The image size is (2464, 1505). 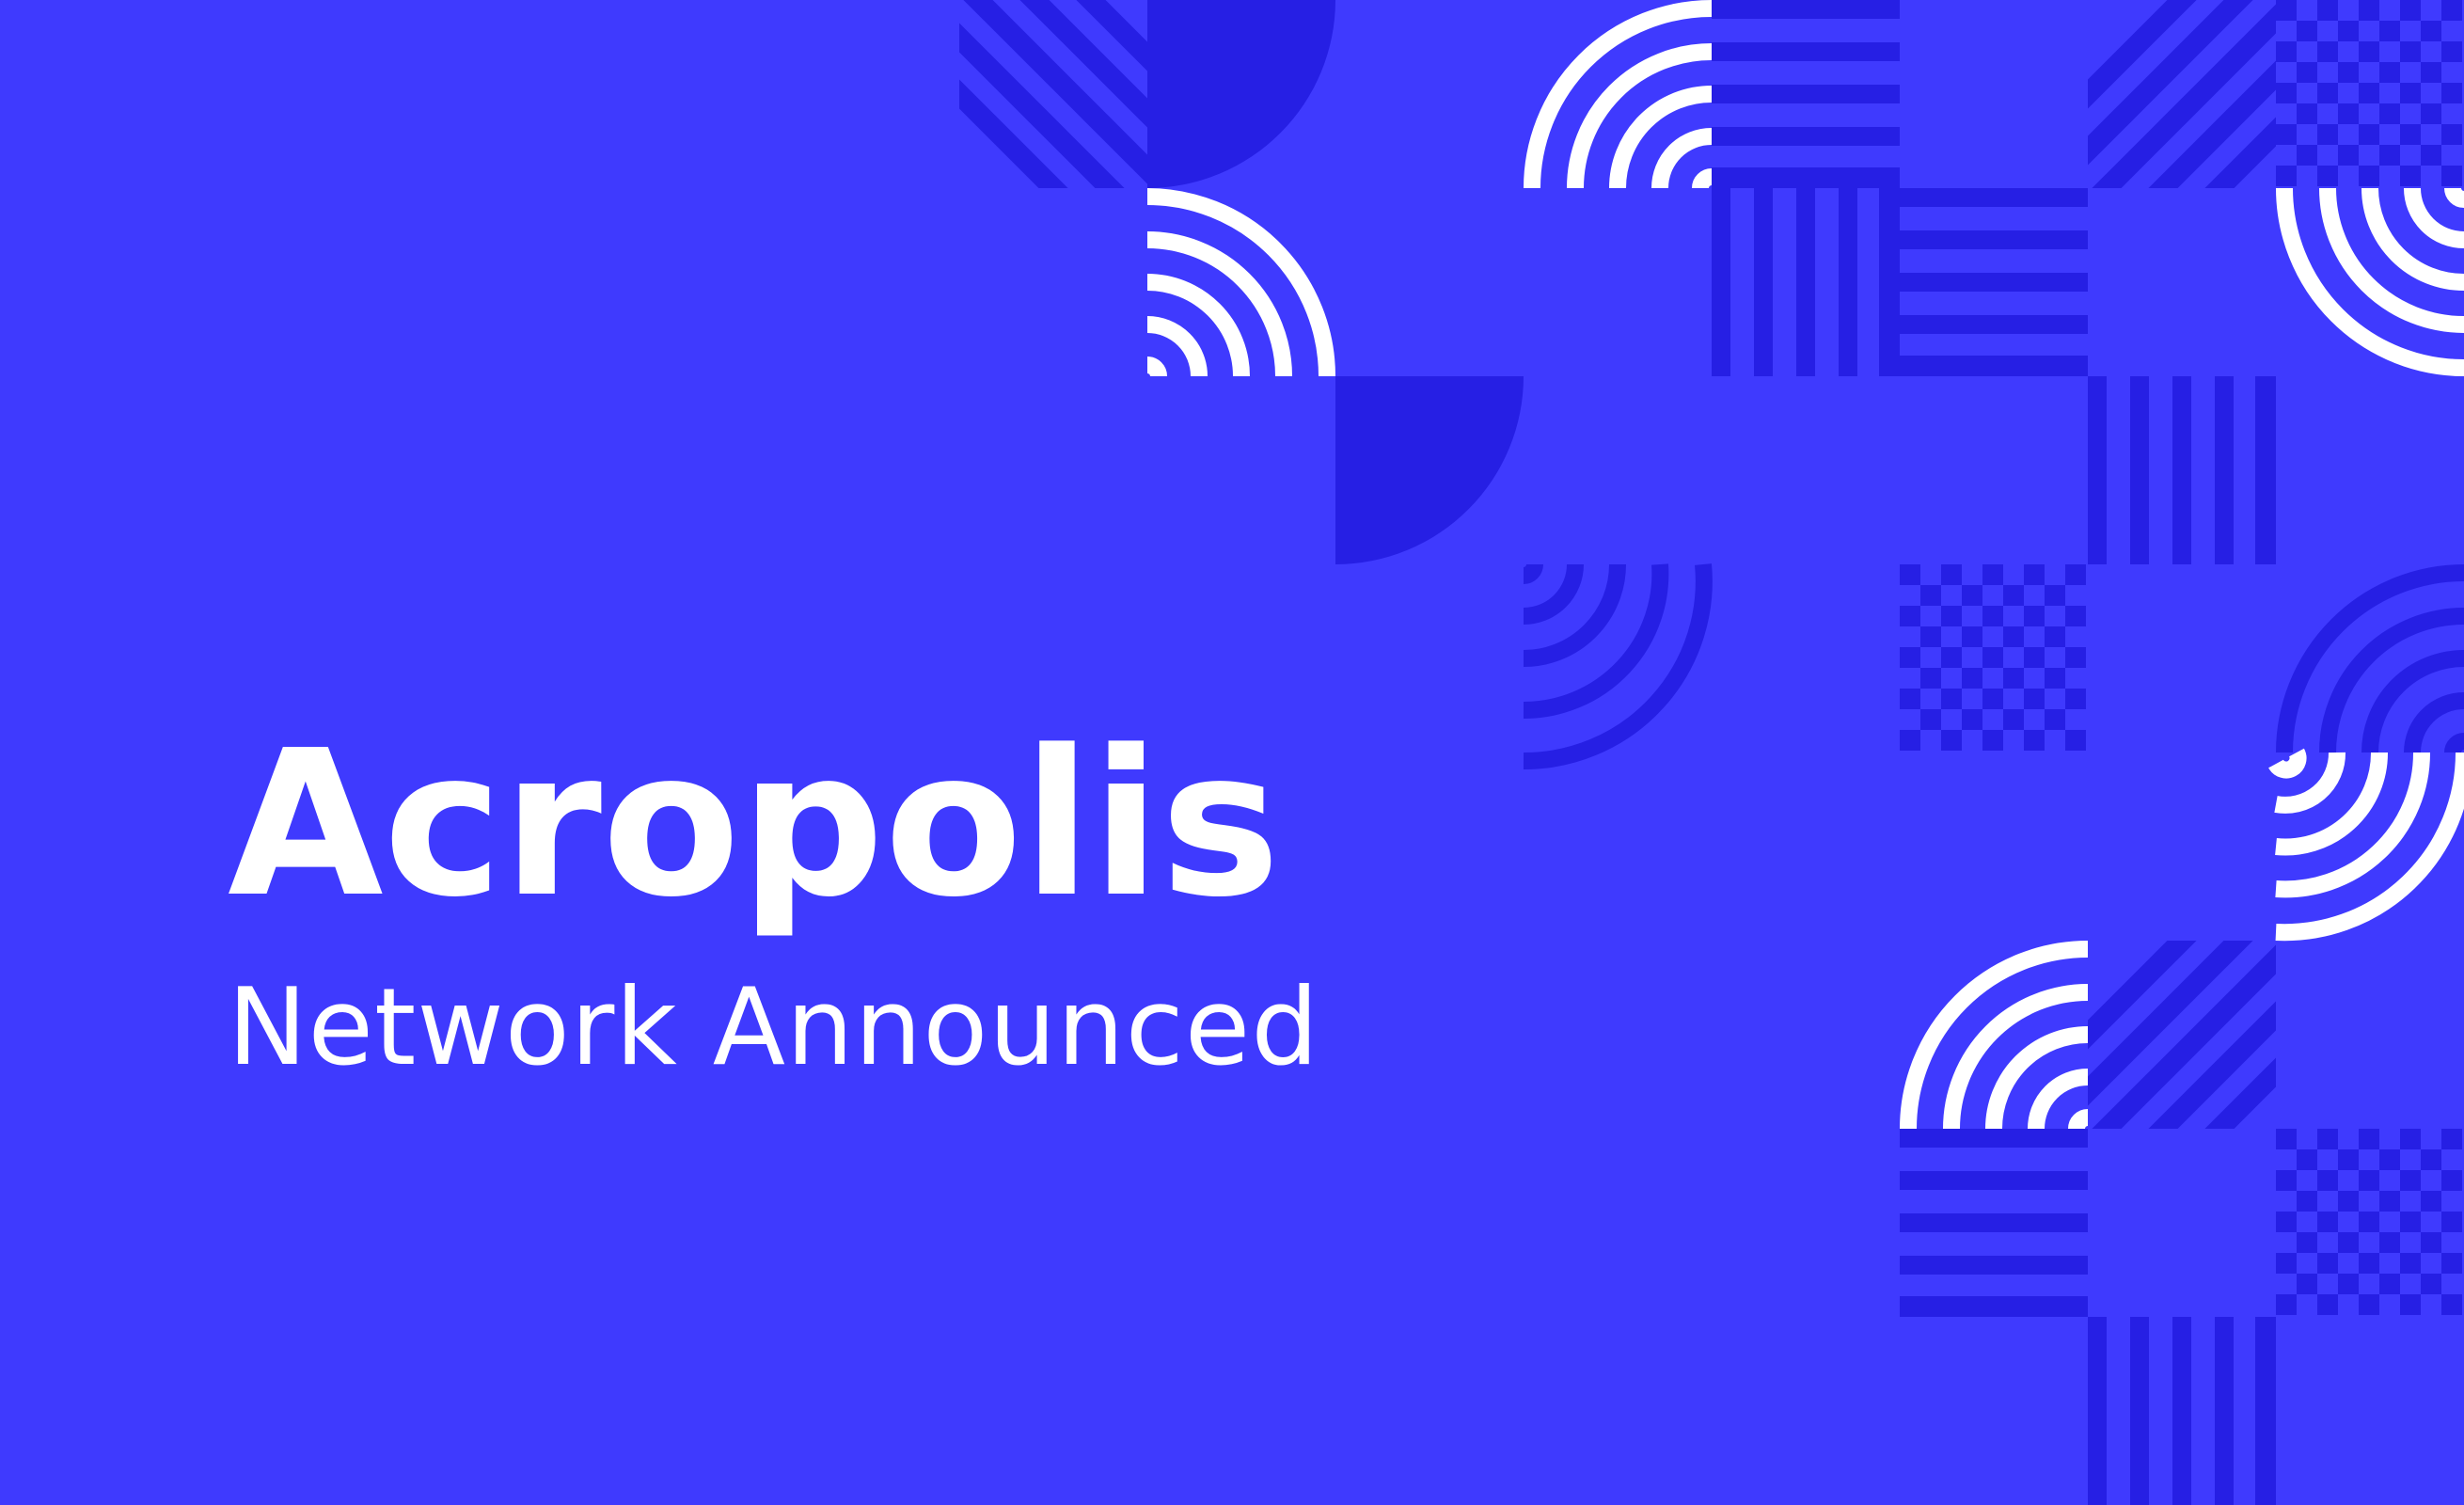 What do you see at coordinates (754, 825) in the screenshot?
I see `page-title: Acropolis` at bounding box center [754, 825].